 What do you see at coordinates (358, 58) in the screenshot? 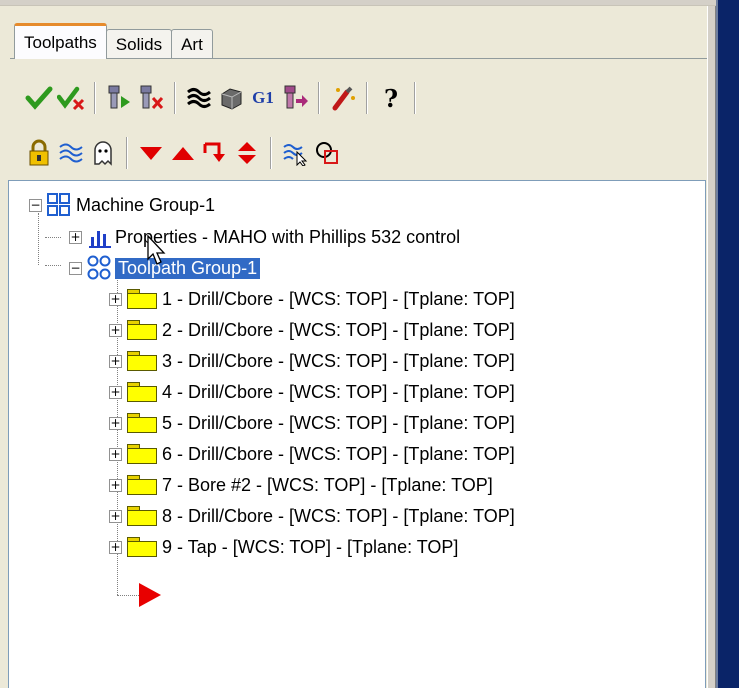
I see `tab-baseline` at bounding box center [358, 58].